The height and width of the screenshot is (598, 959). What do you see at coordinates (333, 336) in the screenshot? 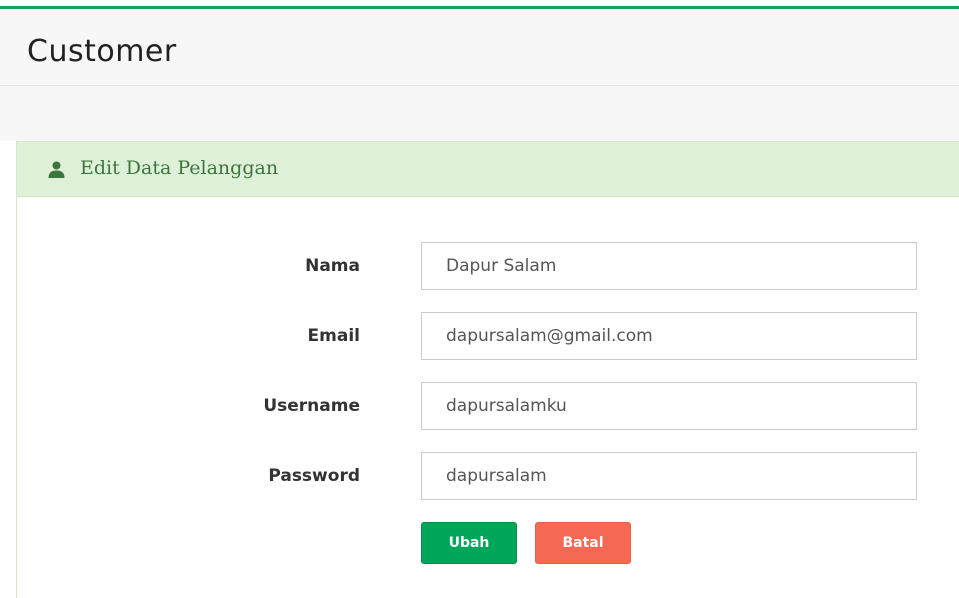
I see `email-label: Email` at bounding box center [333, 336].